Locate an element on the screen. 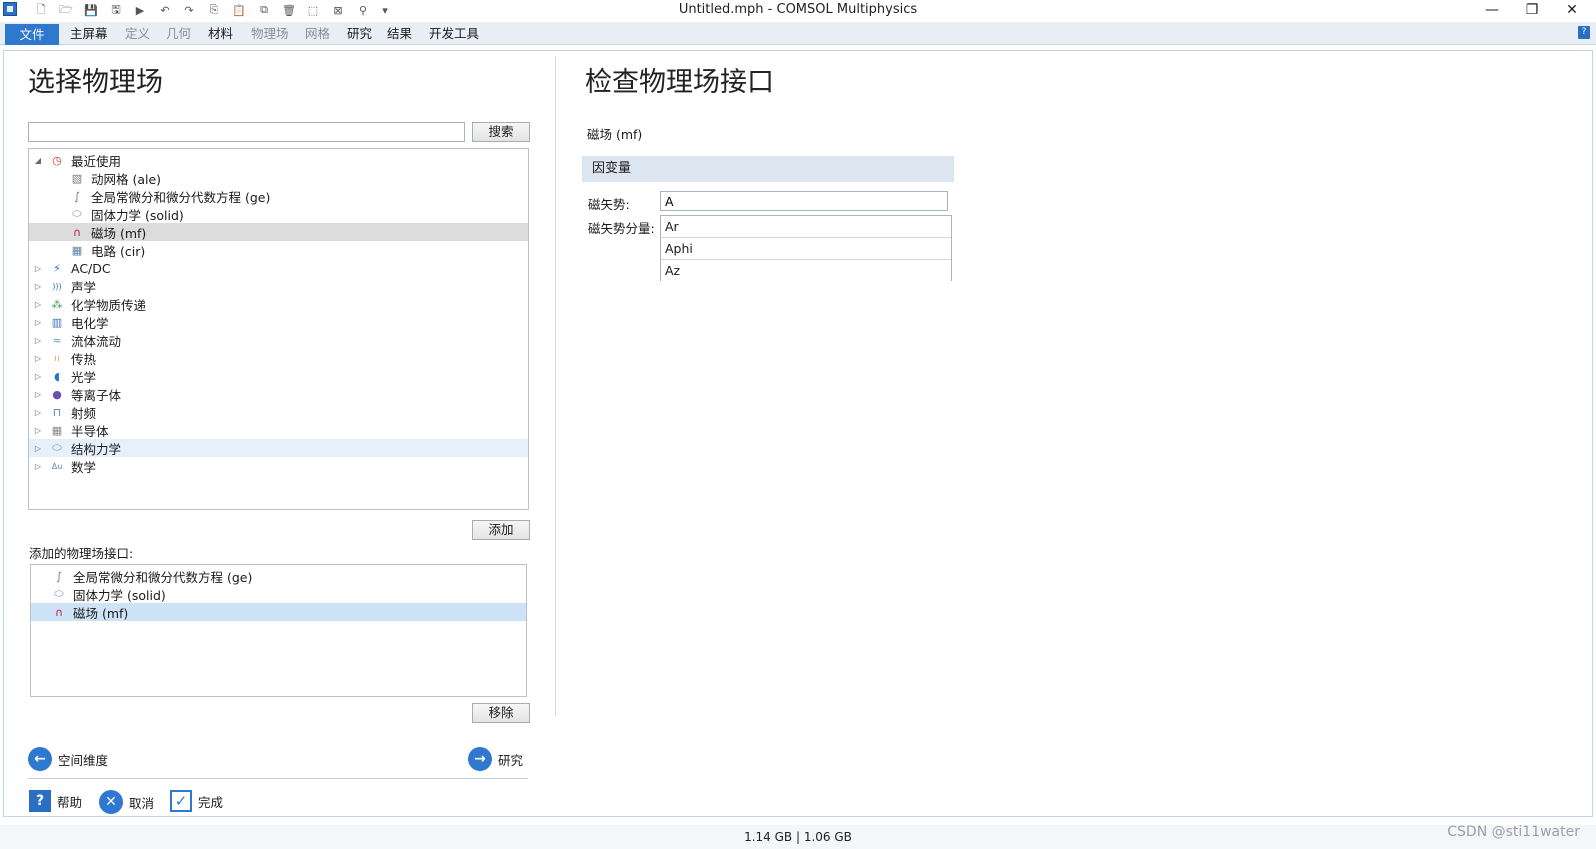 This screenshot has height=849, width=1596. vector-potential-components-label: 磁矢势分量: is located at coordinates (621, 228).